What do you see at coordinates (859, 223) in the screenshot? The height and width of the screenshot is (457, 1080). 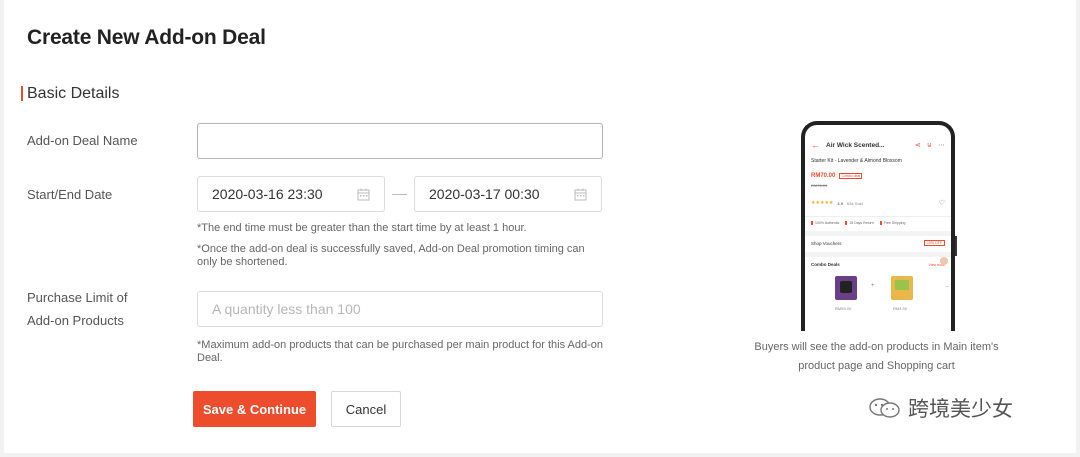 I see `phone-badge: 15 Days Return` at bounding box center [859, 223].